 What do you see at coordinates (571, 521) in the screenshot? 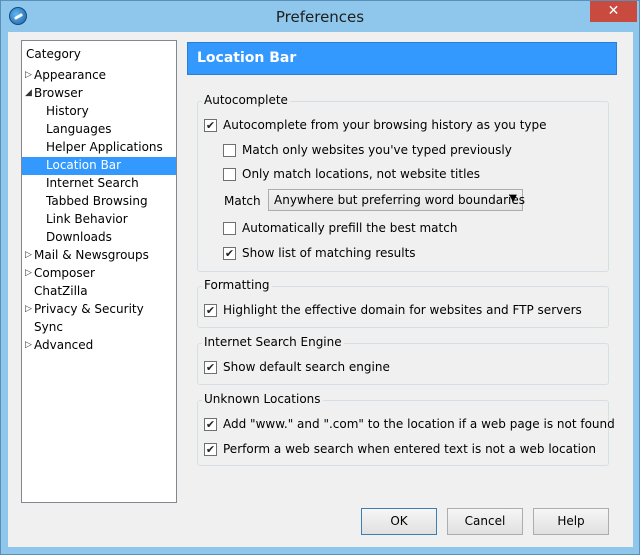
I see `help-button: Help` at bounding box center [571, 521].